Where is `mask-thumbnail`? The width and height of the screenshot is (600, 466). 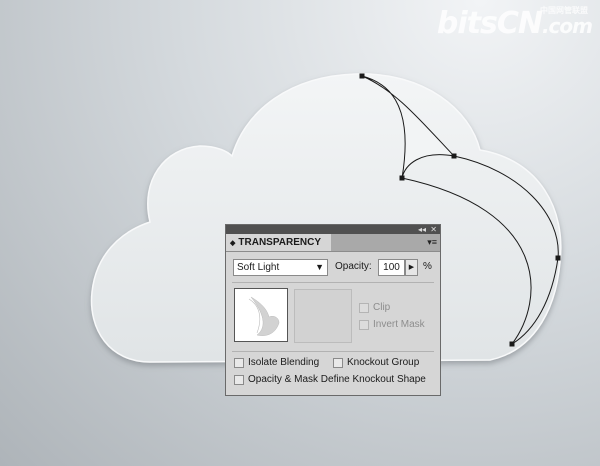
mask-thumbnail is located at coordinates (323, 316).